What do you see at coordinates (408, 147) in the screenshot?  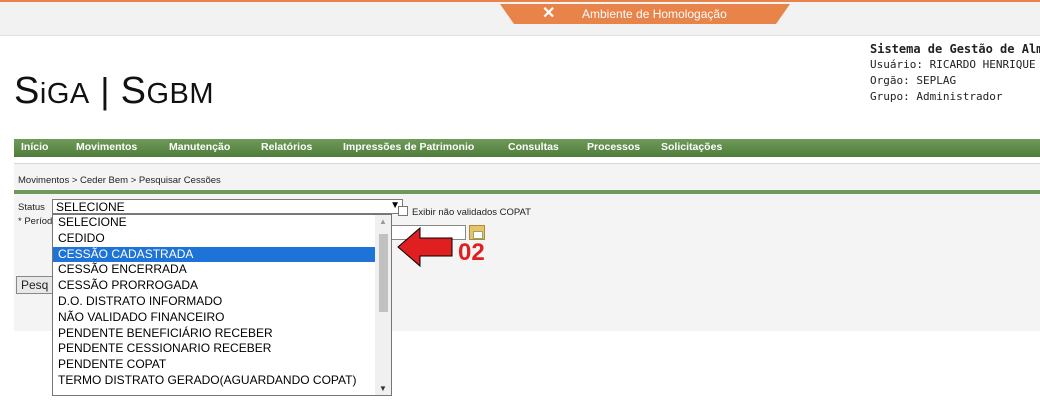 I see `nav-impressoes: Impressões de Patrimonio` at bounding box center [408, 147].